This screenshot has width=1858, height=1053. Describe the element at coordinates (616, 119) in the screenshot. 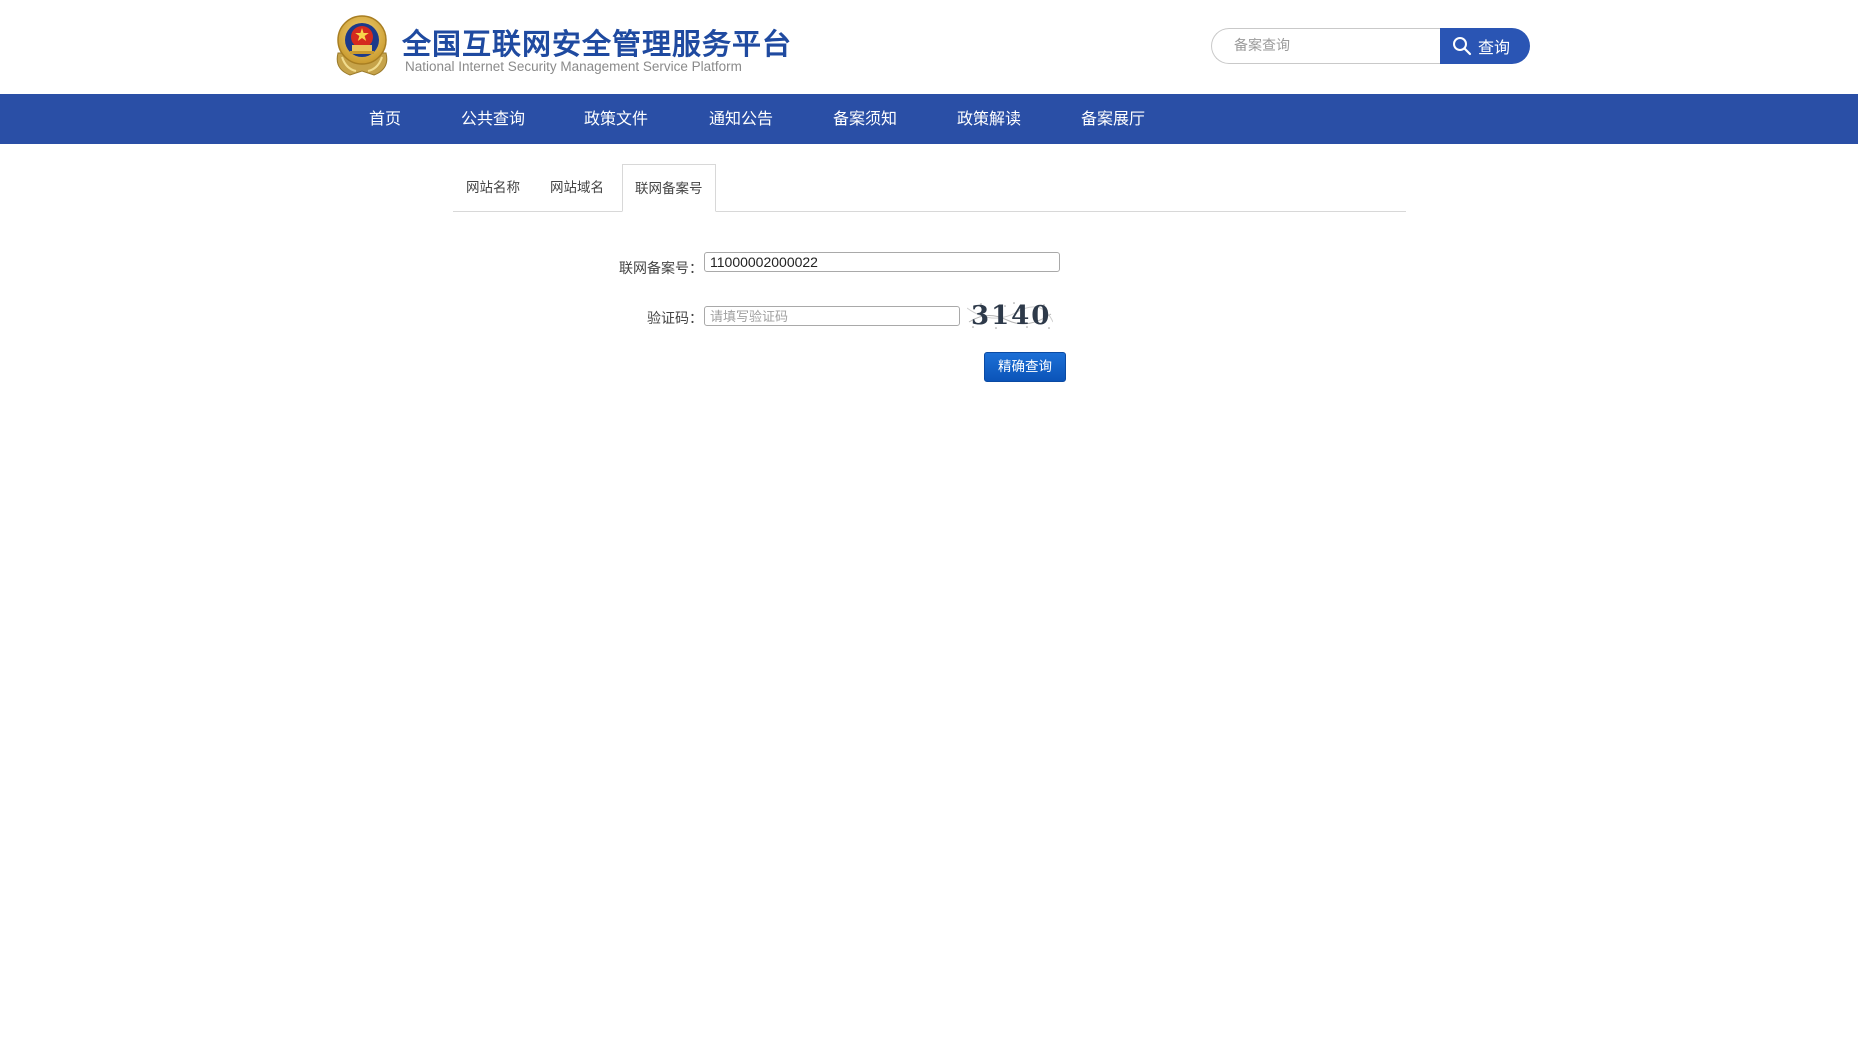

I see `nav-item-policy-docs: 政策文件` at that location.